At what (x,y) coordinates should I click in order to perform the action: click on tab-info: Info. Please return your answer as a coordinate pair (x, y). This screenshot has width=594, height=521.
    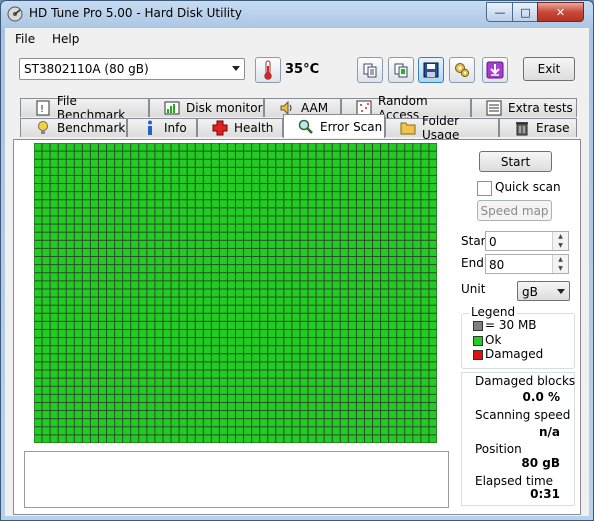
    Looking at the image, I should click on (162, 127).